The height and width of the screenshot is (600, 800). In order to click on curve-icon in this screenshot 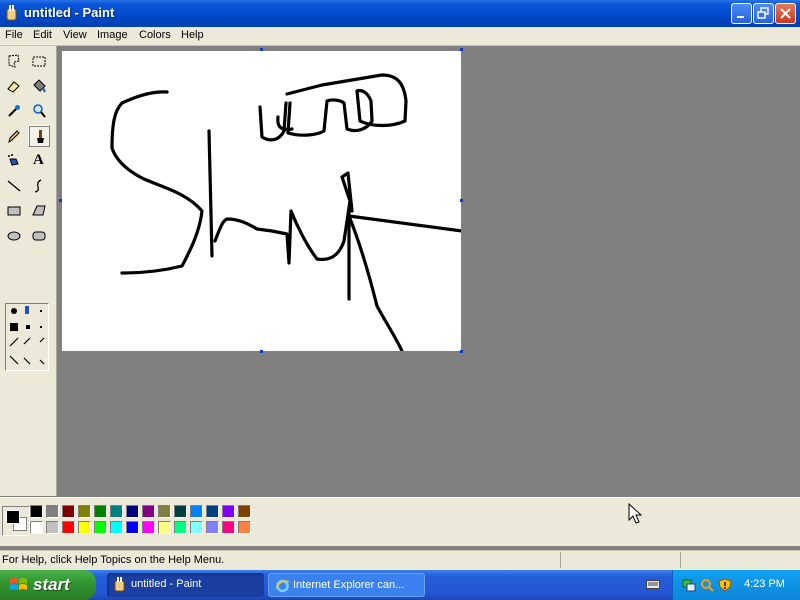, I will do `click(38, 186)`.